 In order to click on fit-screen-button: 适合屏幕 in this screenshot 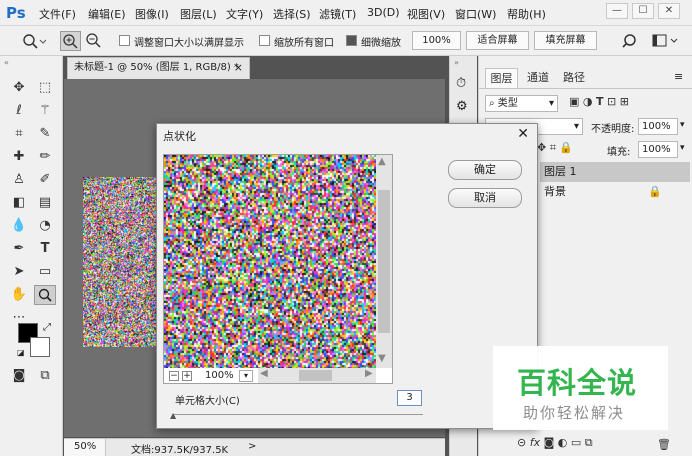, I will do `click(497, 40)`.